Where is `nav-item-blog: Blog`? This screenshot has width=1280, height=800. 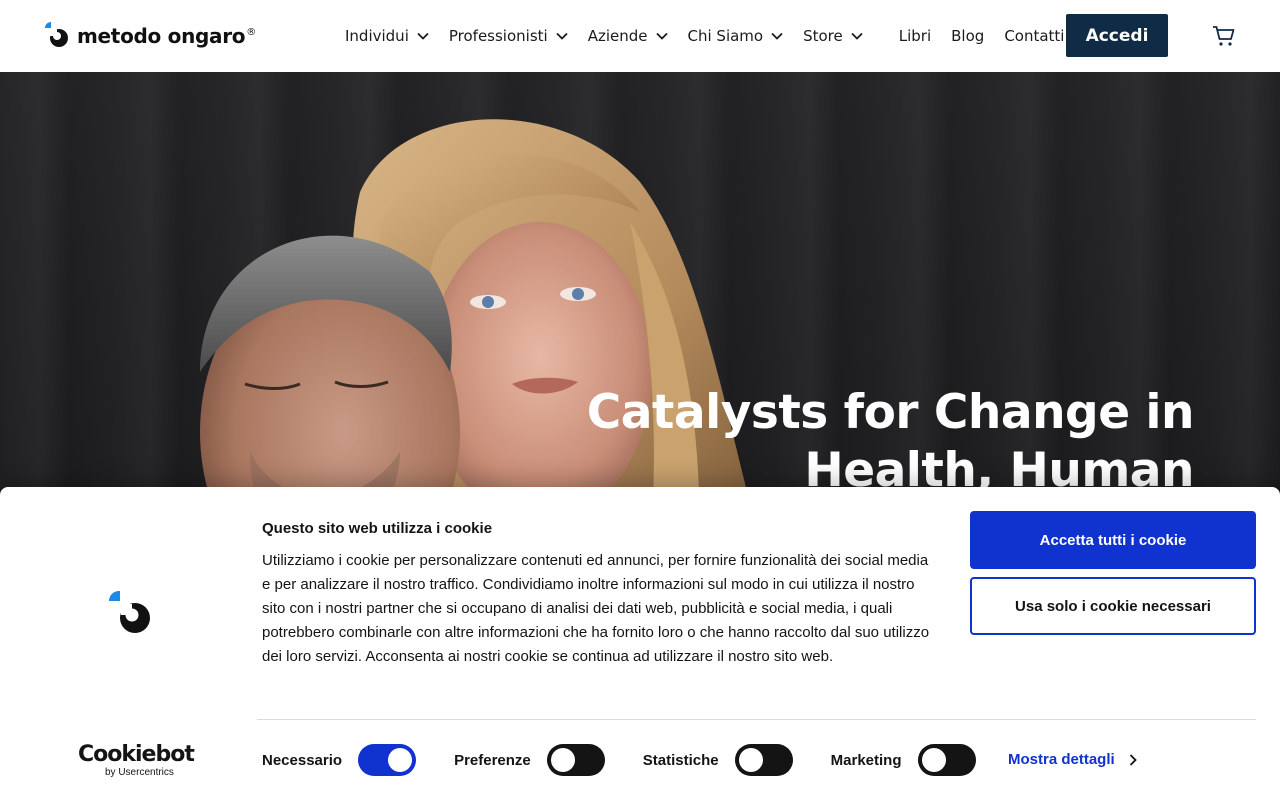
nav-item-blog: Blog is located at coordinates (967, 36).